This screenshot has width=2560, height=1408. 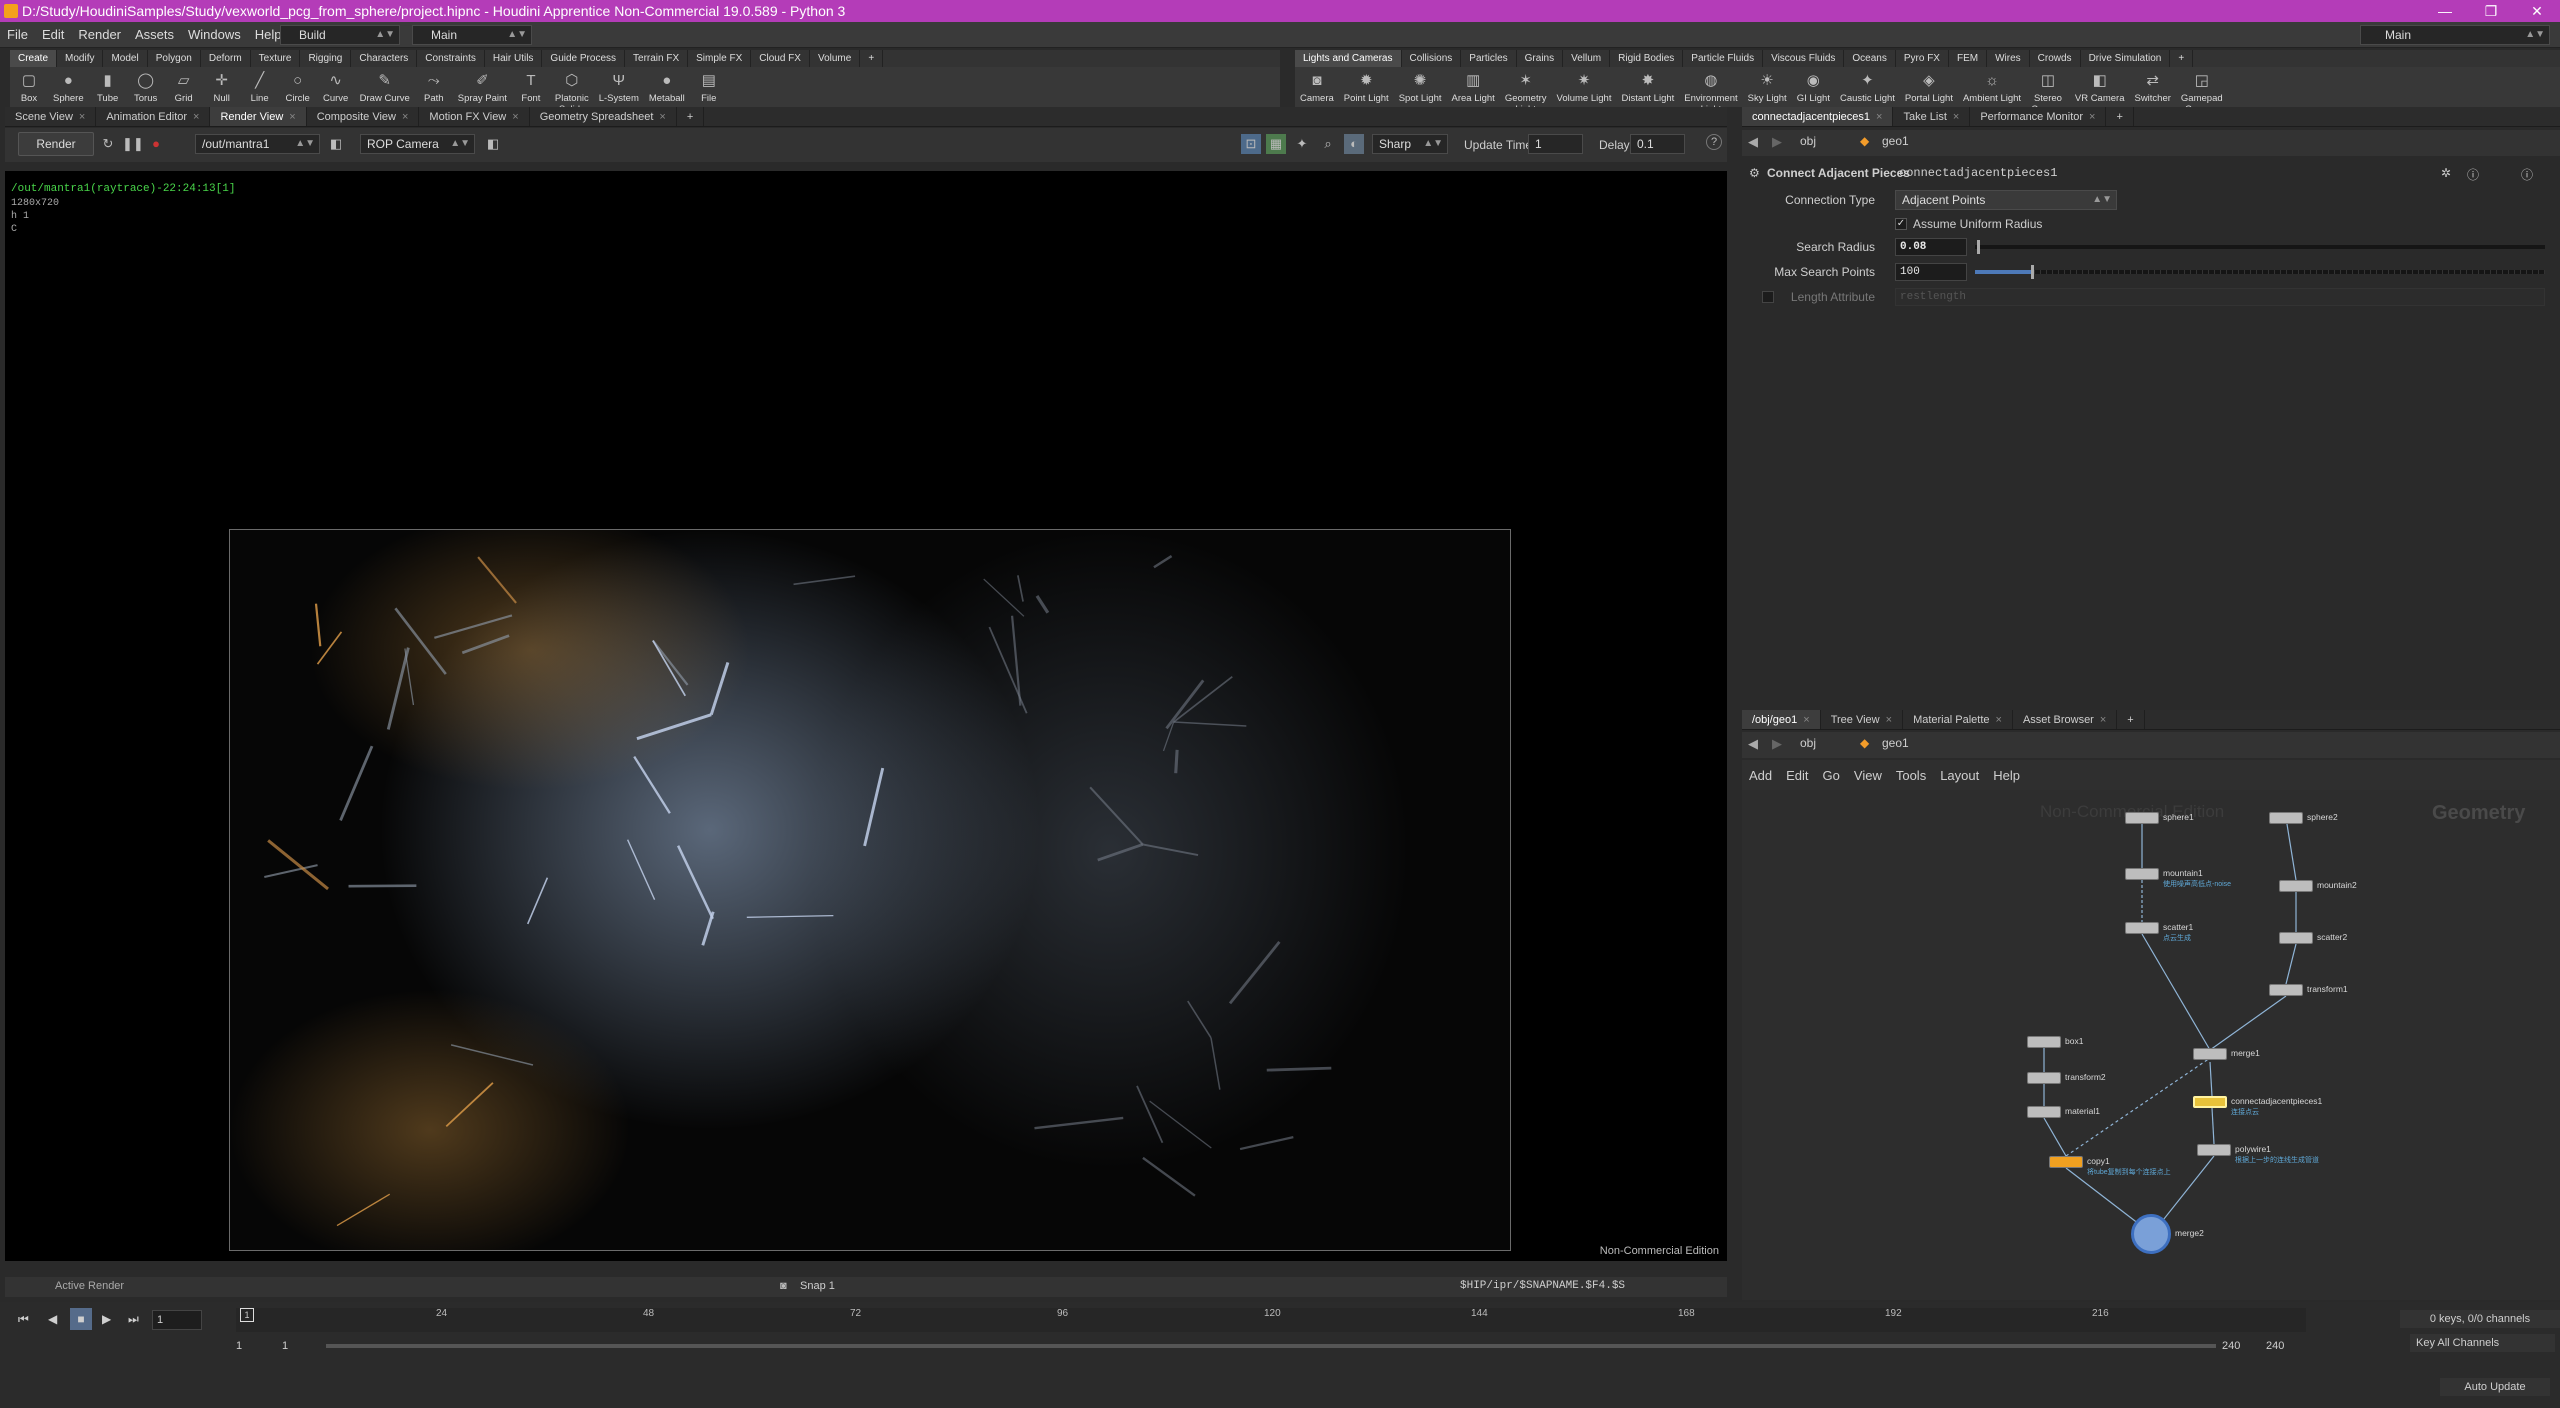 I want to click on shelf-tab-terrain-fx: Terrain FX, so click(x=657, y=58).